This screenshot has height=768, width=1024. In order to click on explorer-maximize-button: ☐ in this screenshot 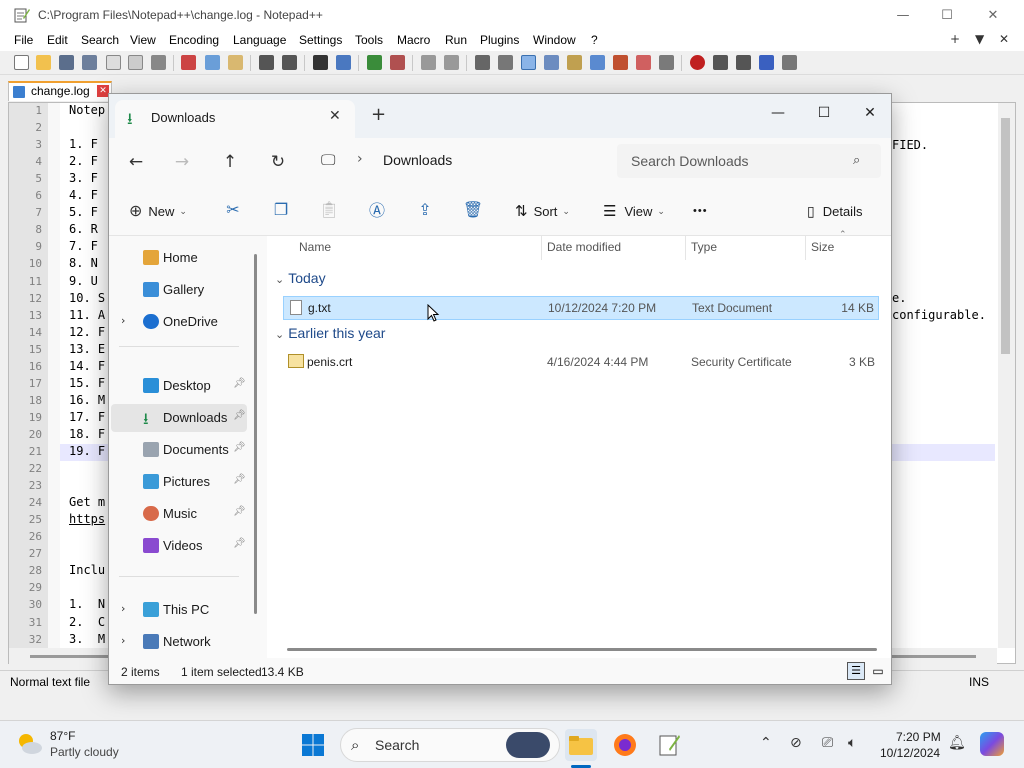, I will do `click(824, 113)`.